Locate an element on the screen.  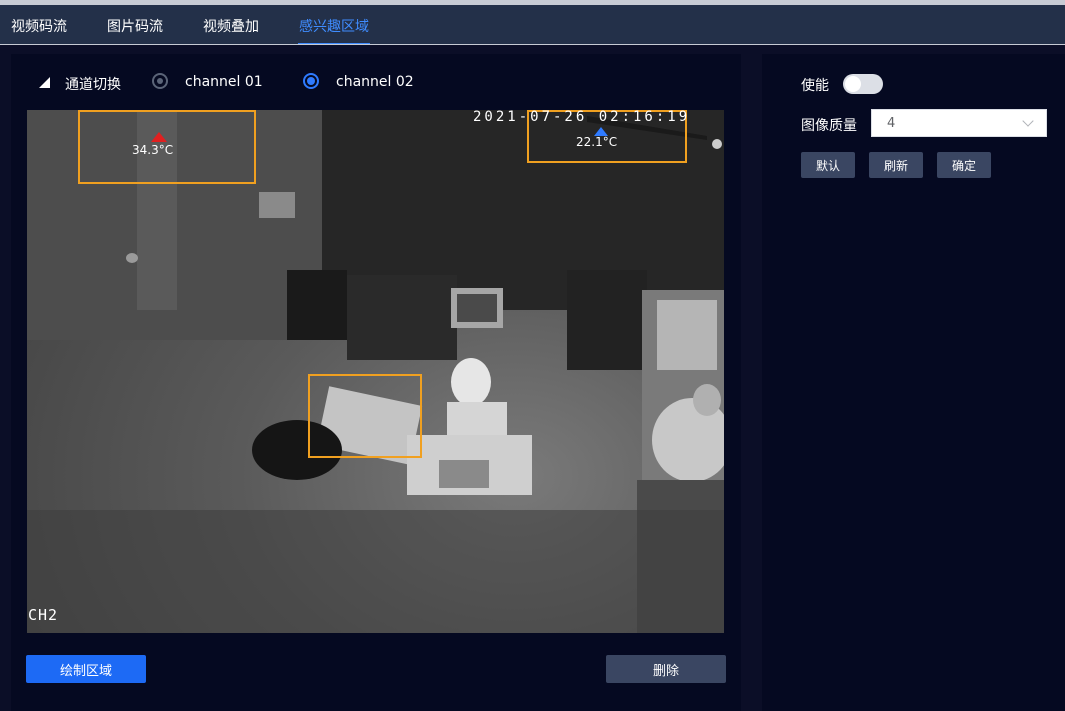
channel-01-radio is located at coordinates (160, 81).